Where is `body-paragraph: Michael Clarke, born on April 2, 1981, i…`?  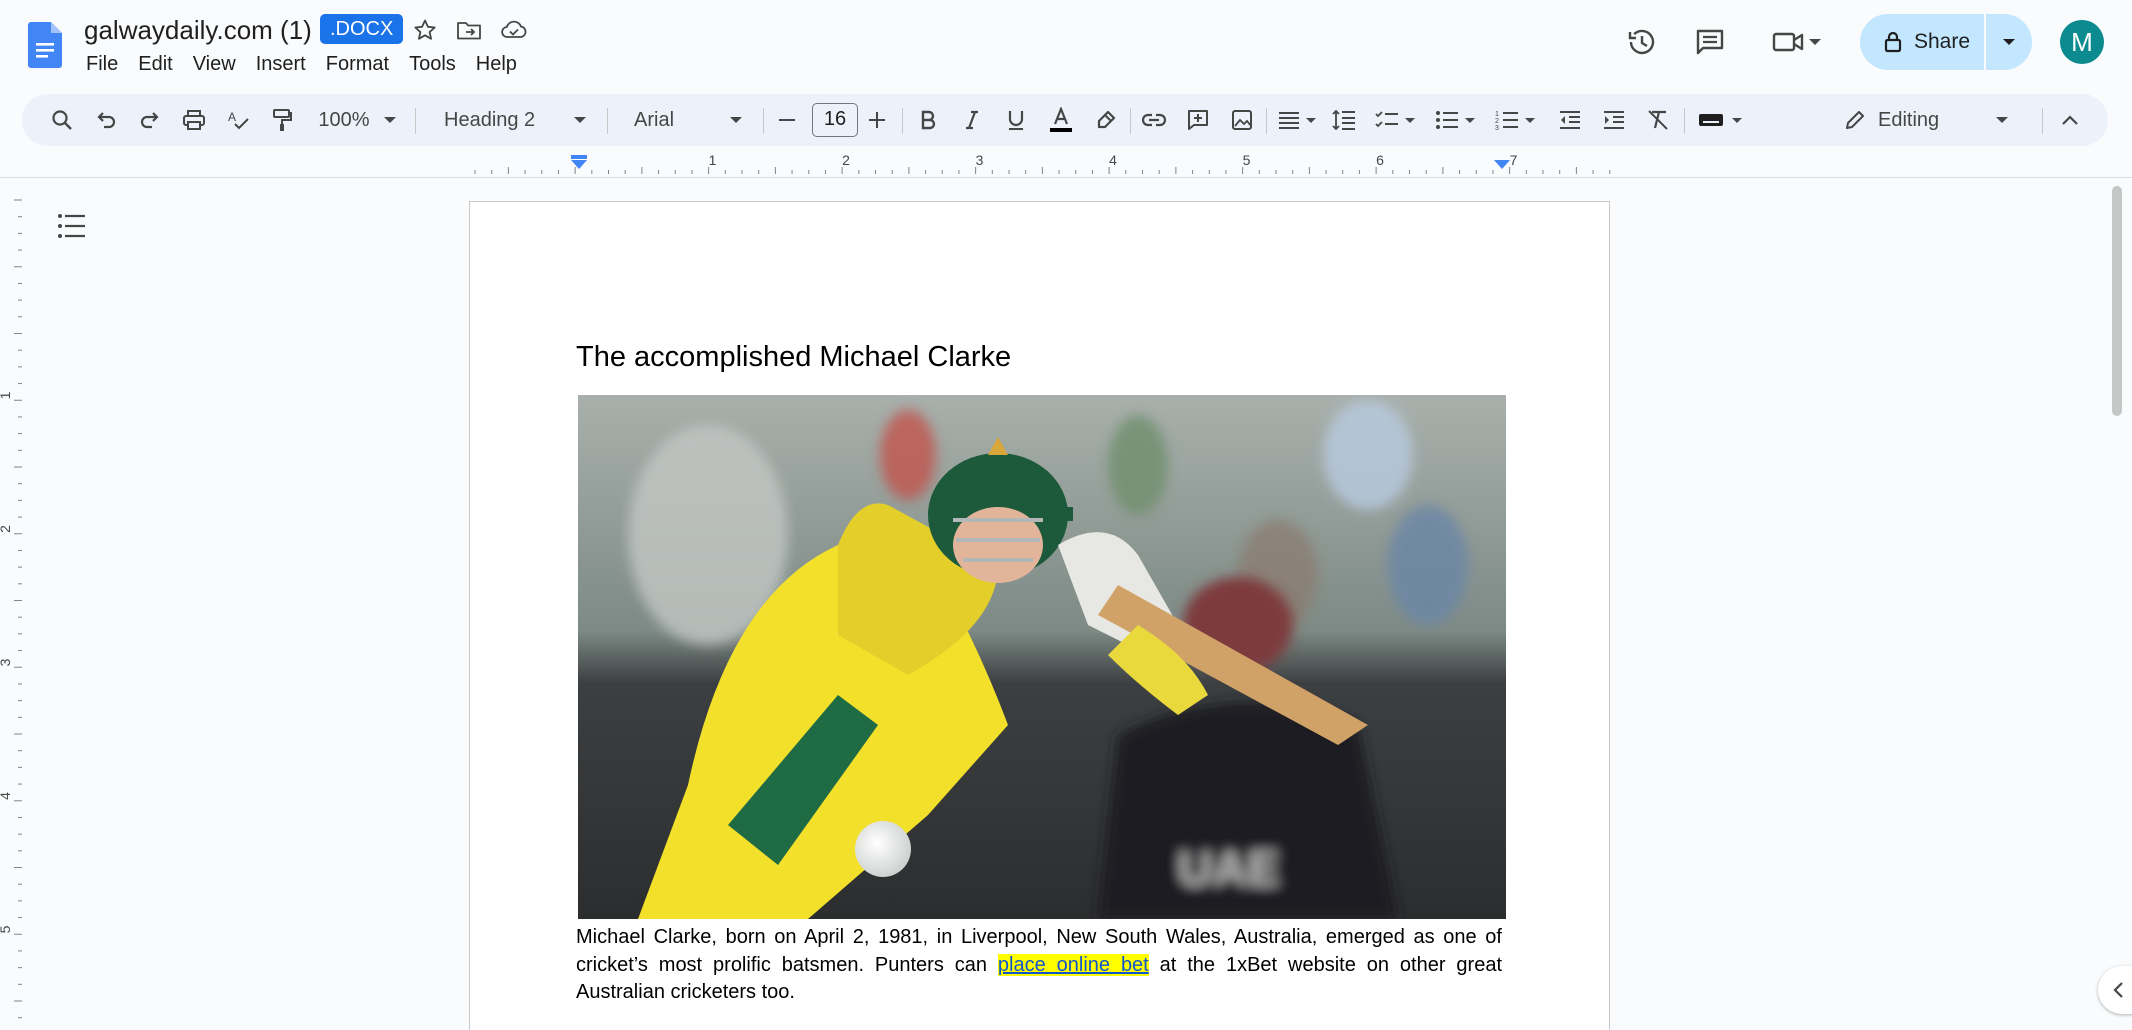 body-paragraph: Michael Clarke, born on April 2, 1981, i… is located at coordinates (1039, 965).